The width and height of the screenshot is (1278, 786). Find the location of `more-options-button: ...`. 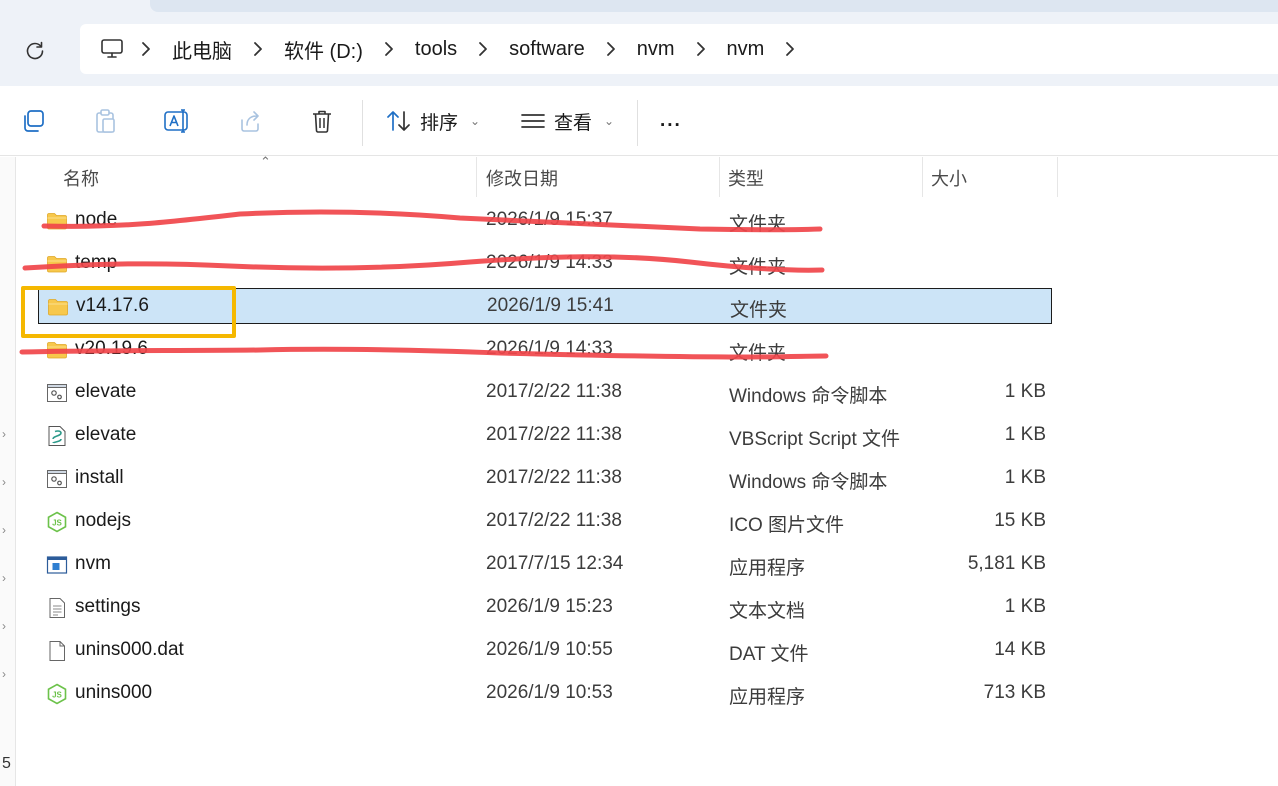

more-options-button: ... is located at coordinates (671, 121).